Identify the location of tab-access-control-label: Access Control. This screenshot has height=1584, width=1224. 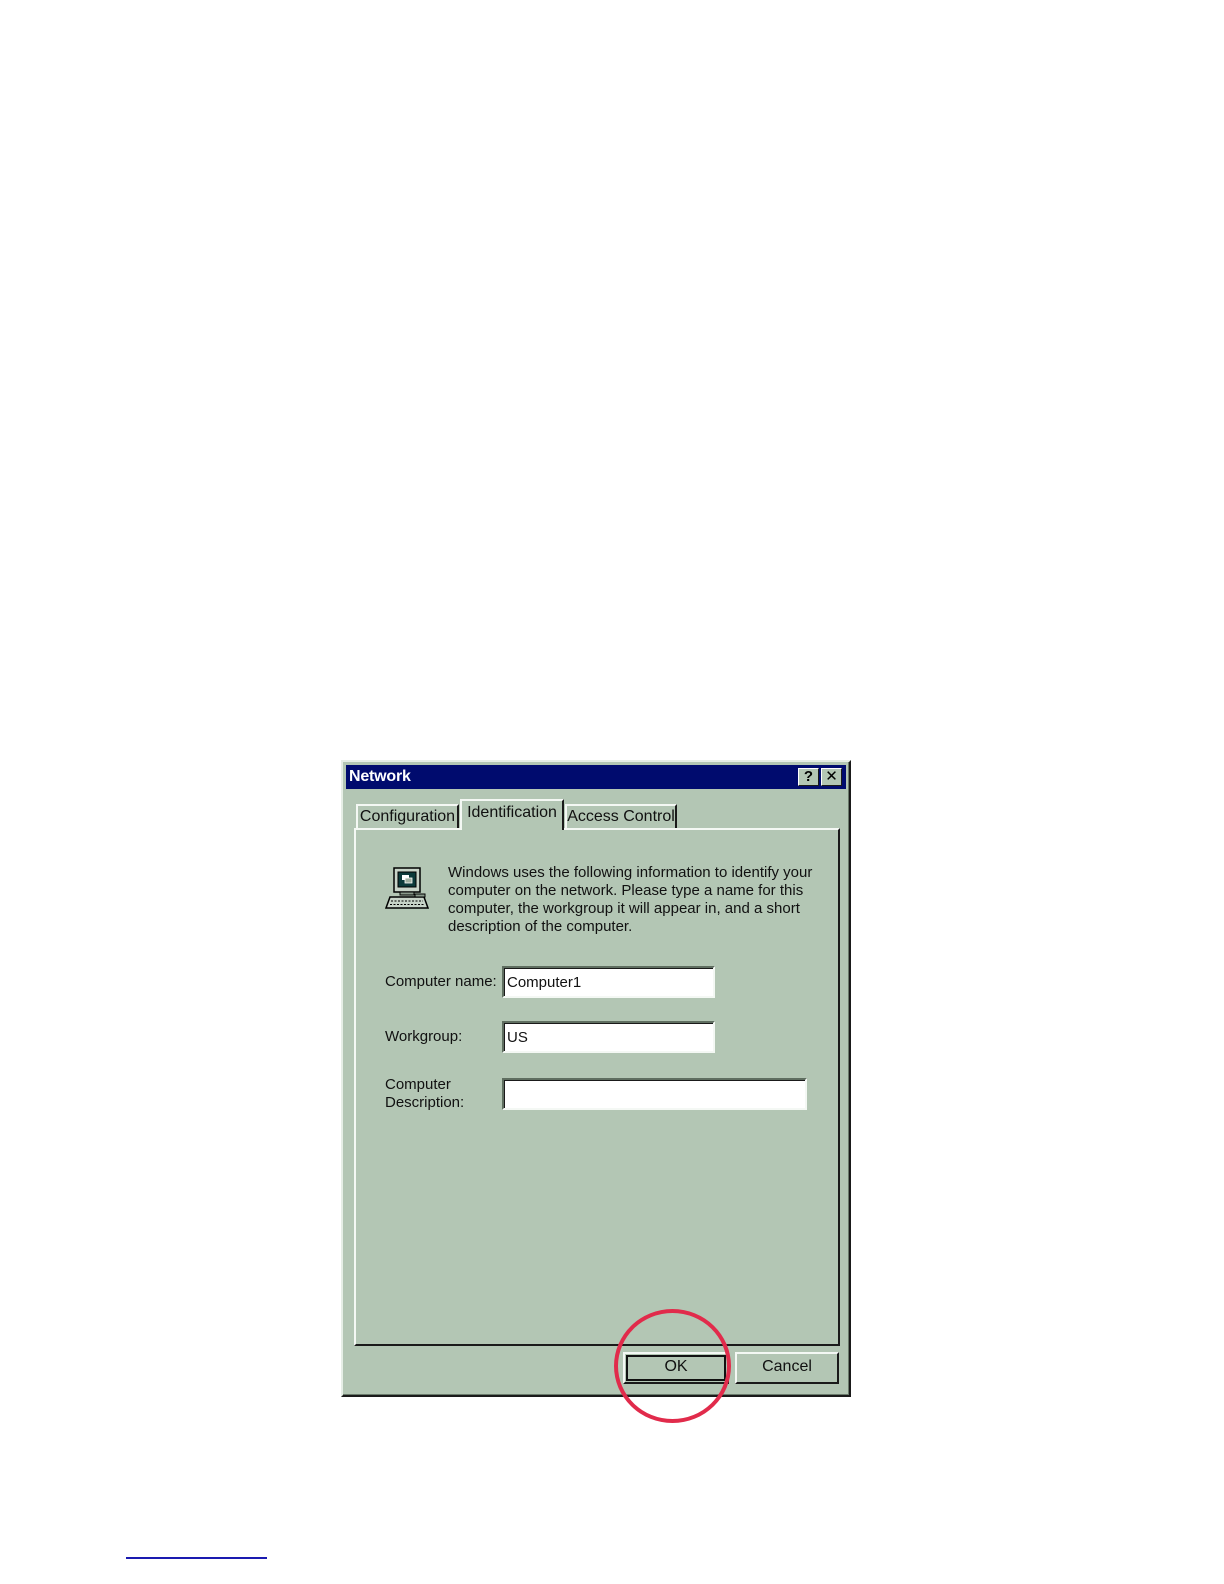
(621, 816).